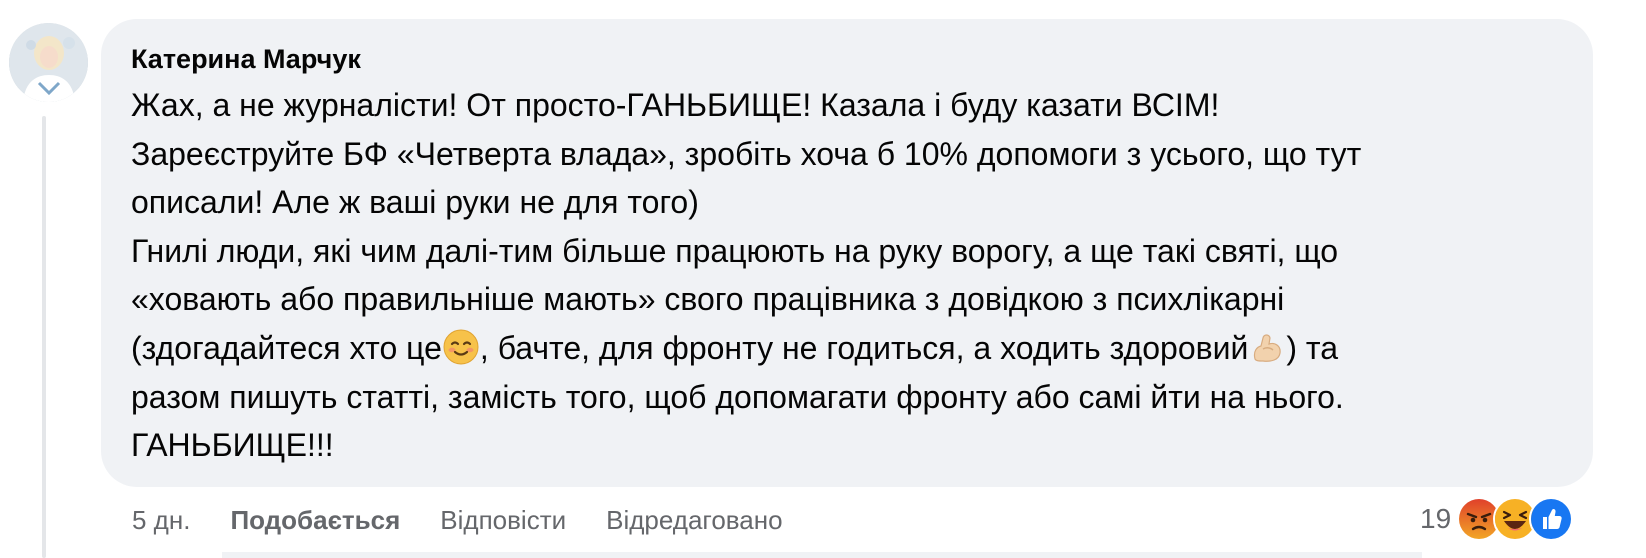 Image resolution: width=1646 pixels, height=558 pixels. I want to click on edited-label: Відредаговано, so click(694, 520).